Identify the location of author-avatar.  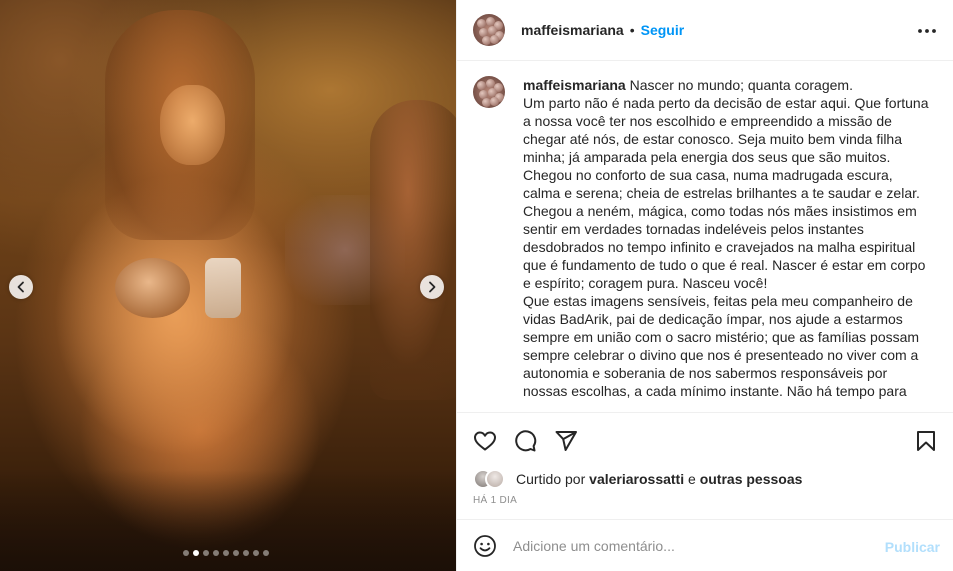
(489, 30).